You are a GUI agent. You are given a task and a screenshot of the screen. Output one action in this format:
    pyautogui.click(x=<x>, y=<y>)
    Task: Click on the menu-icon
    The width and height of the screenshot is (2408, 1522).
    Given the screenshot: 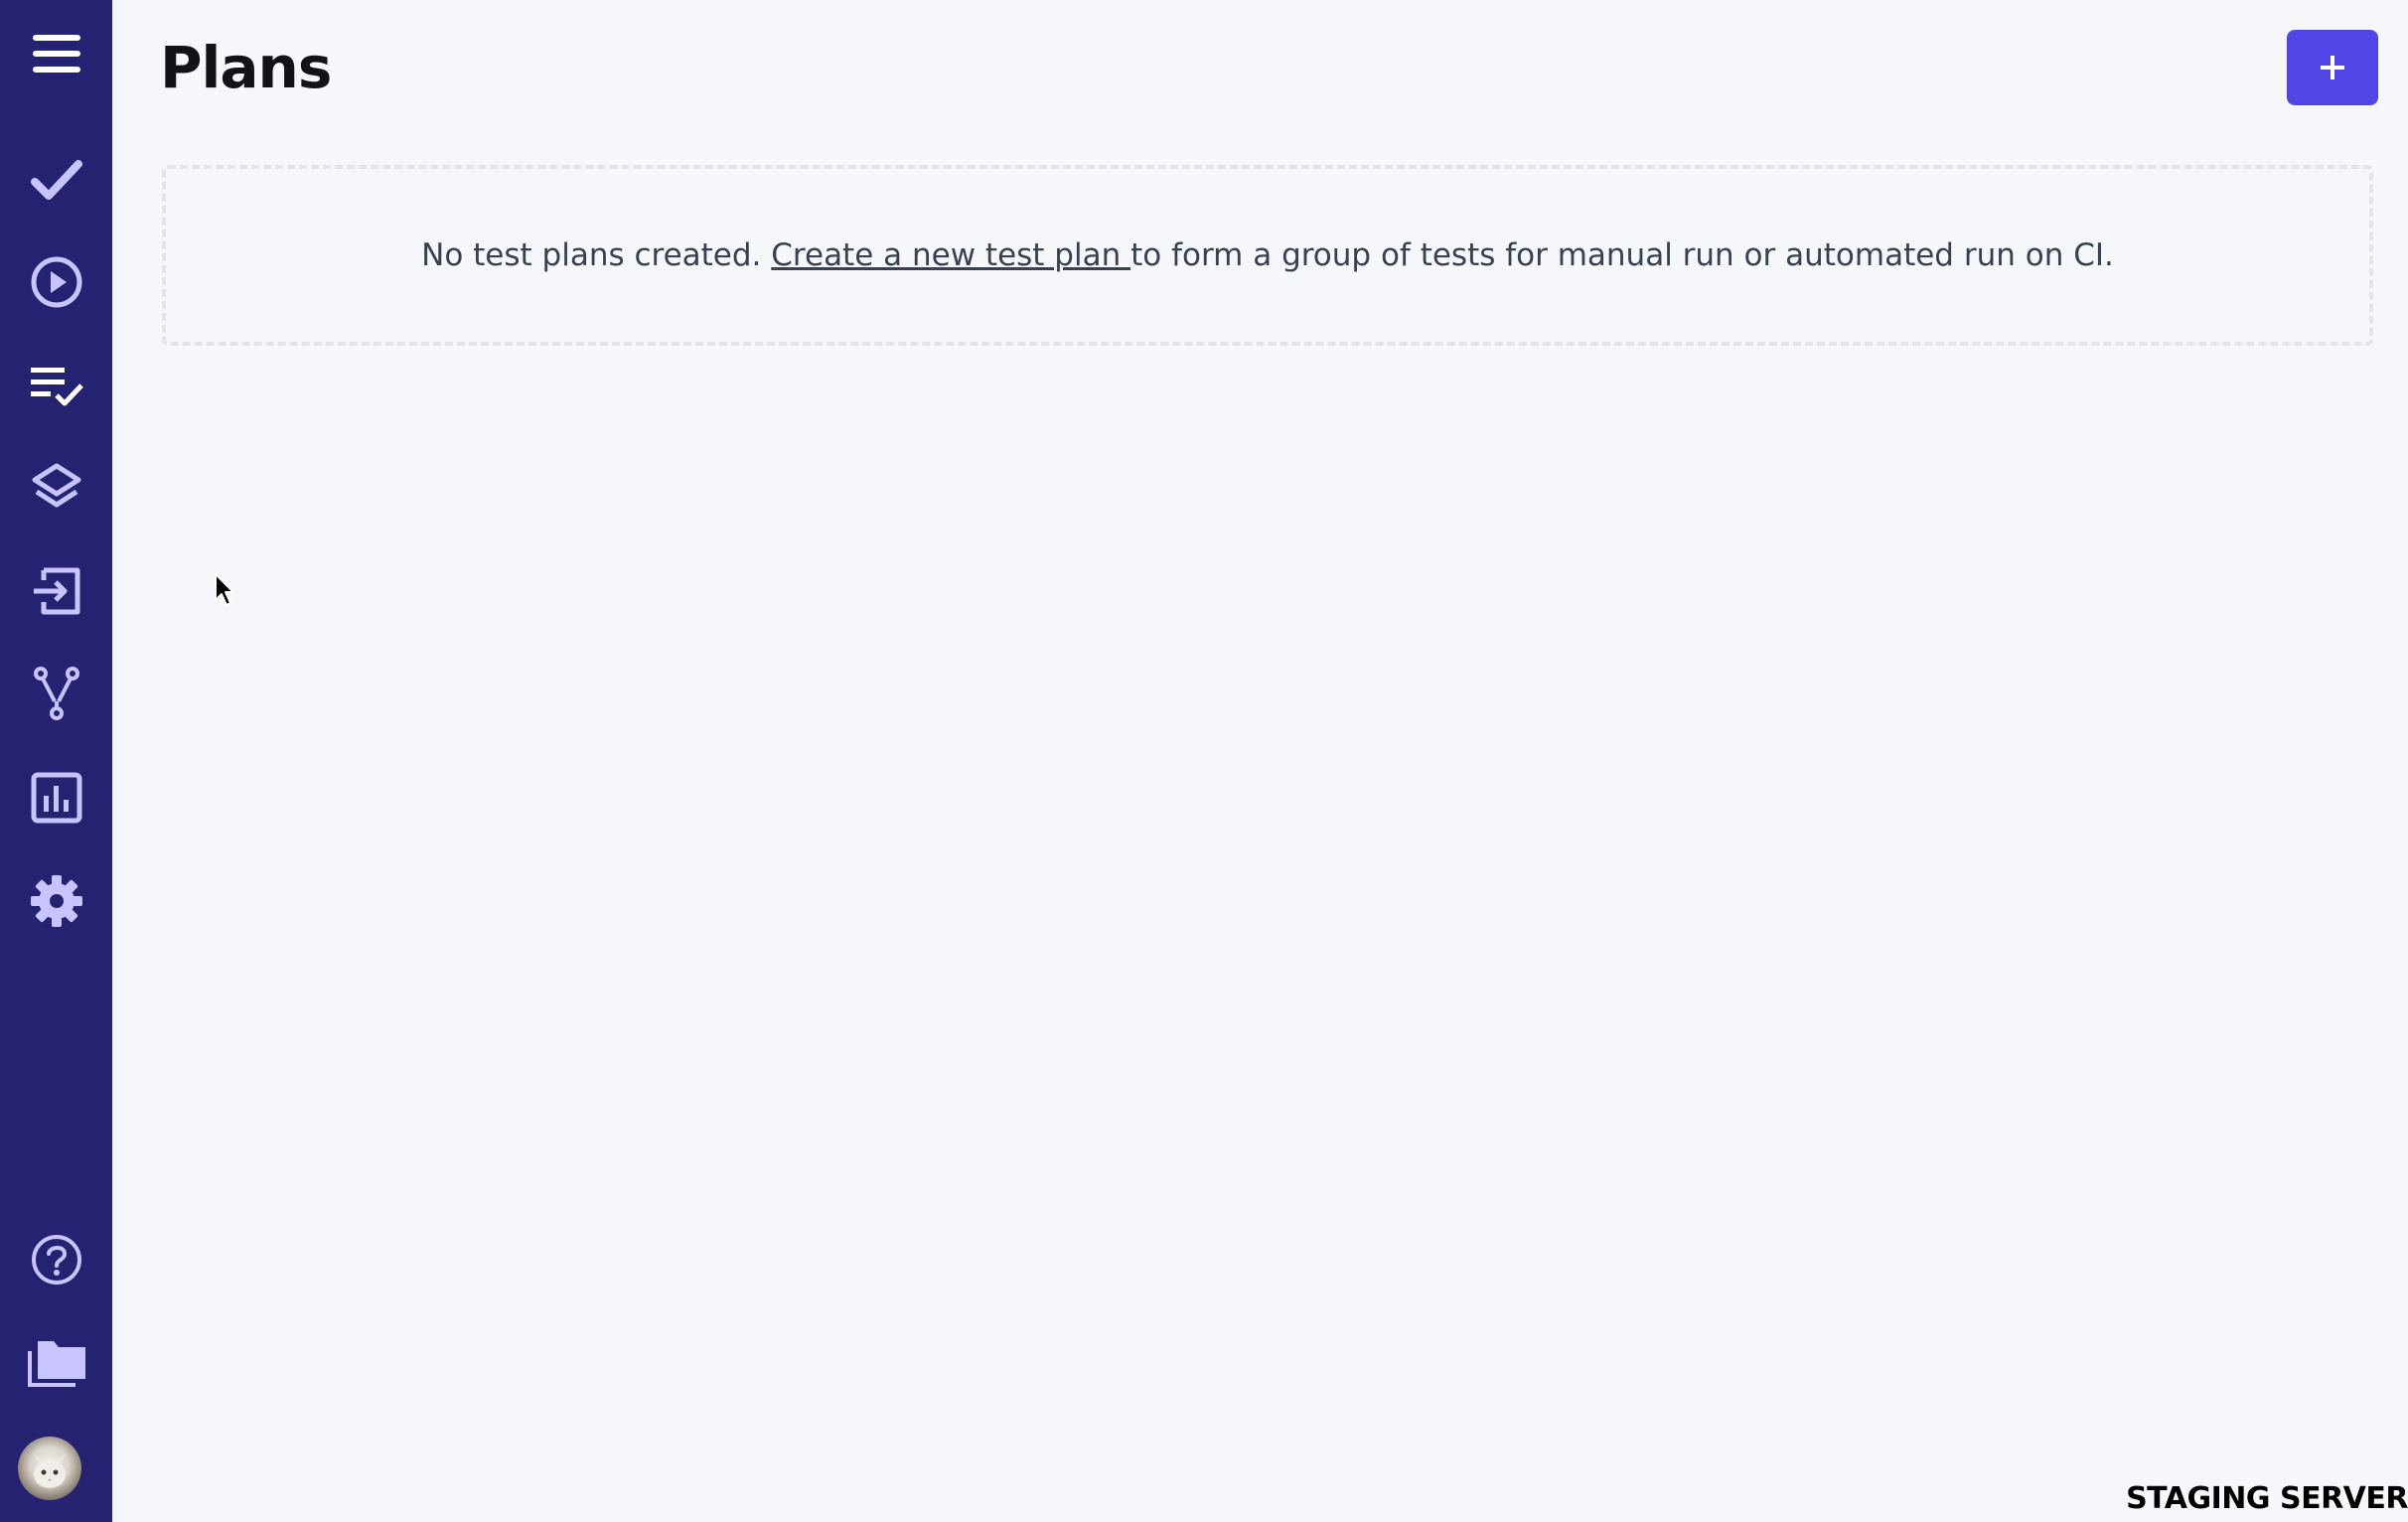 What is the action you would take?
    pyautogui.click(x=56, y=54)
    